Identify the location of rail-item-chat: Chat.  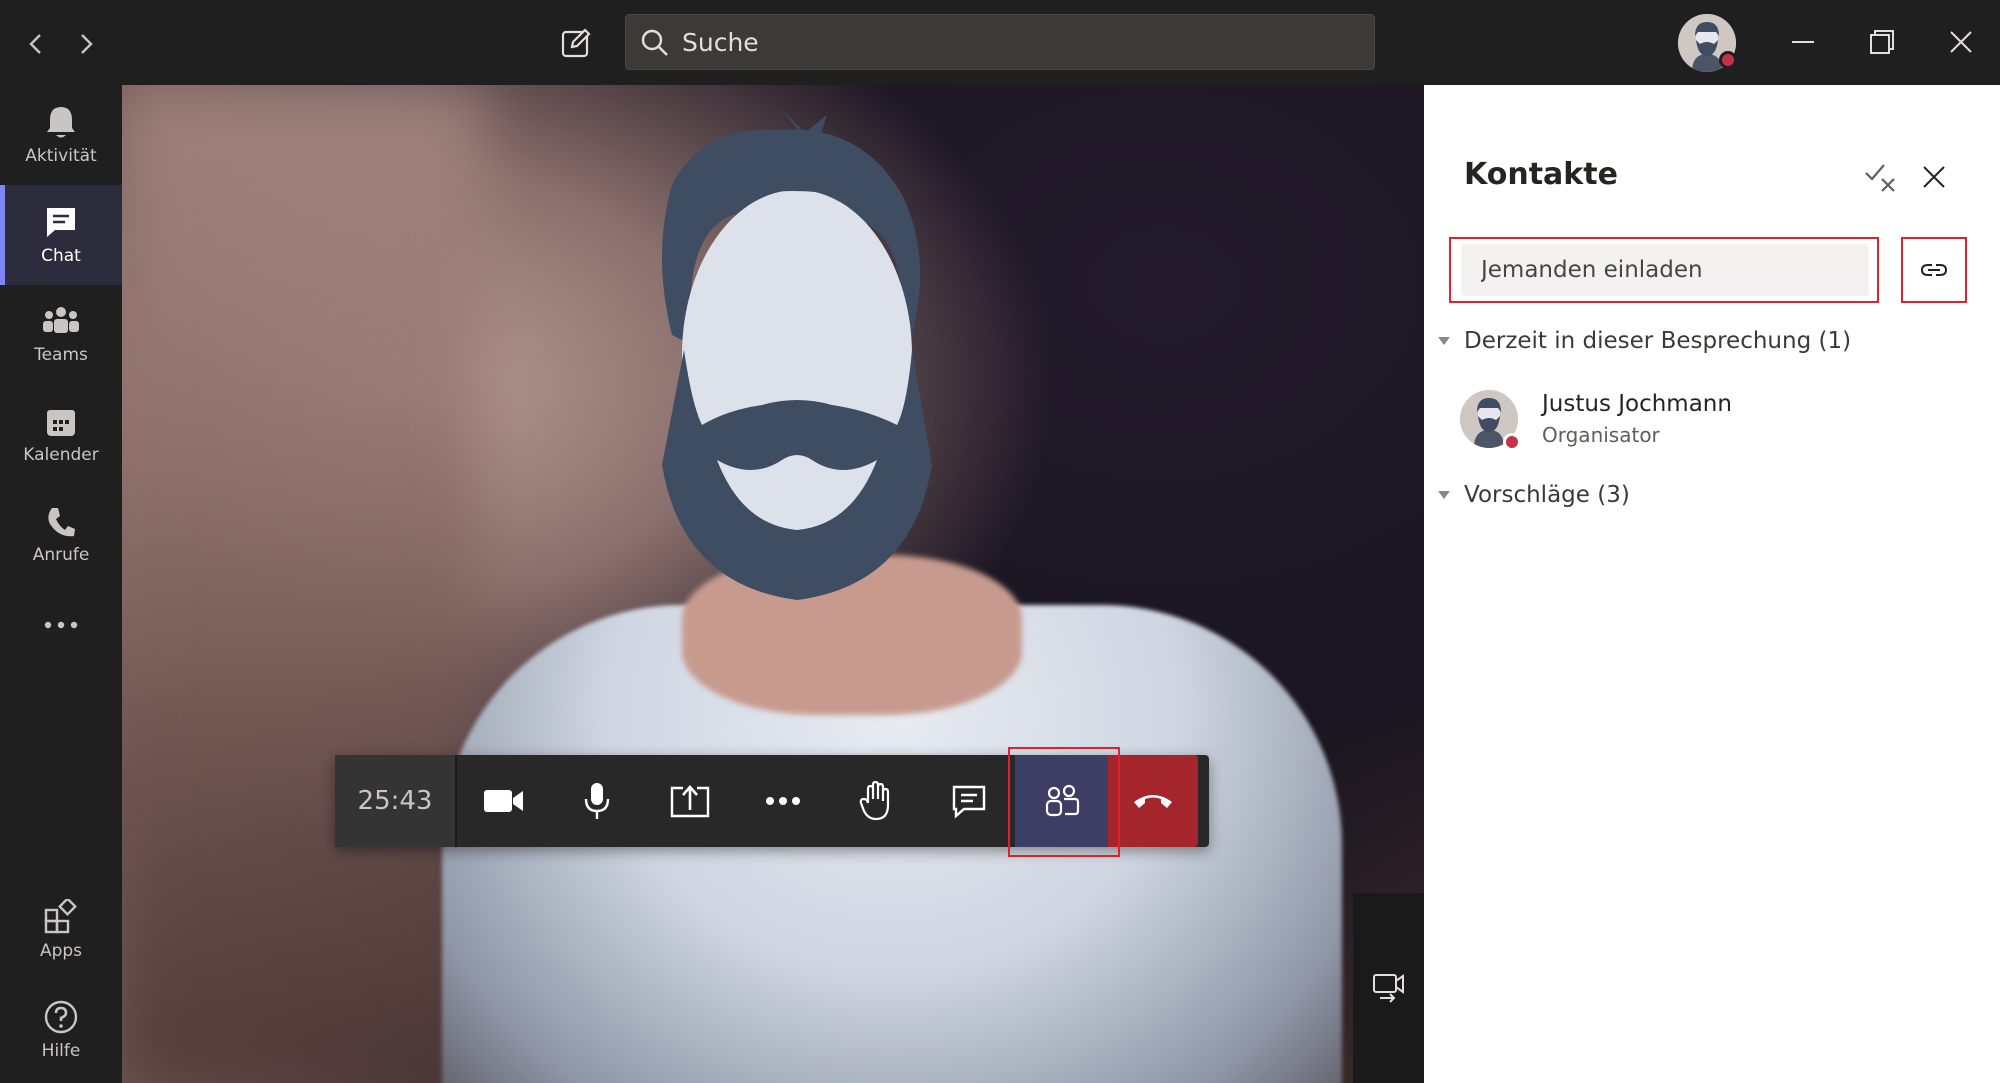
(61, 235).